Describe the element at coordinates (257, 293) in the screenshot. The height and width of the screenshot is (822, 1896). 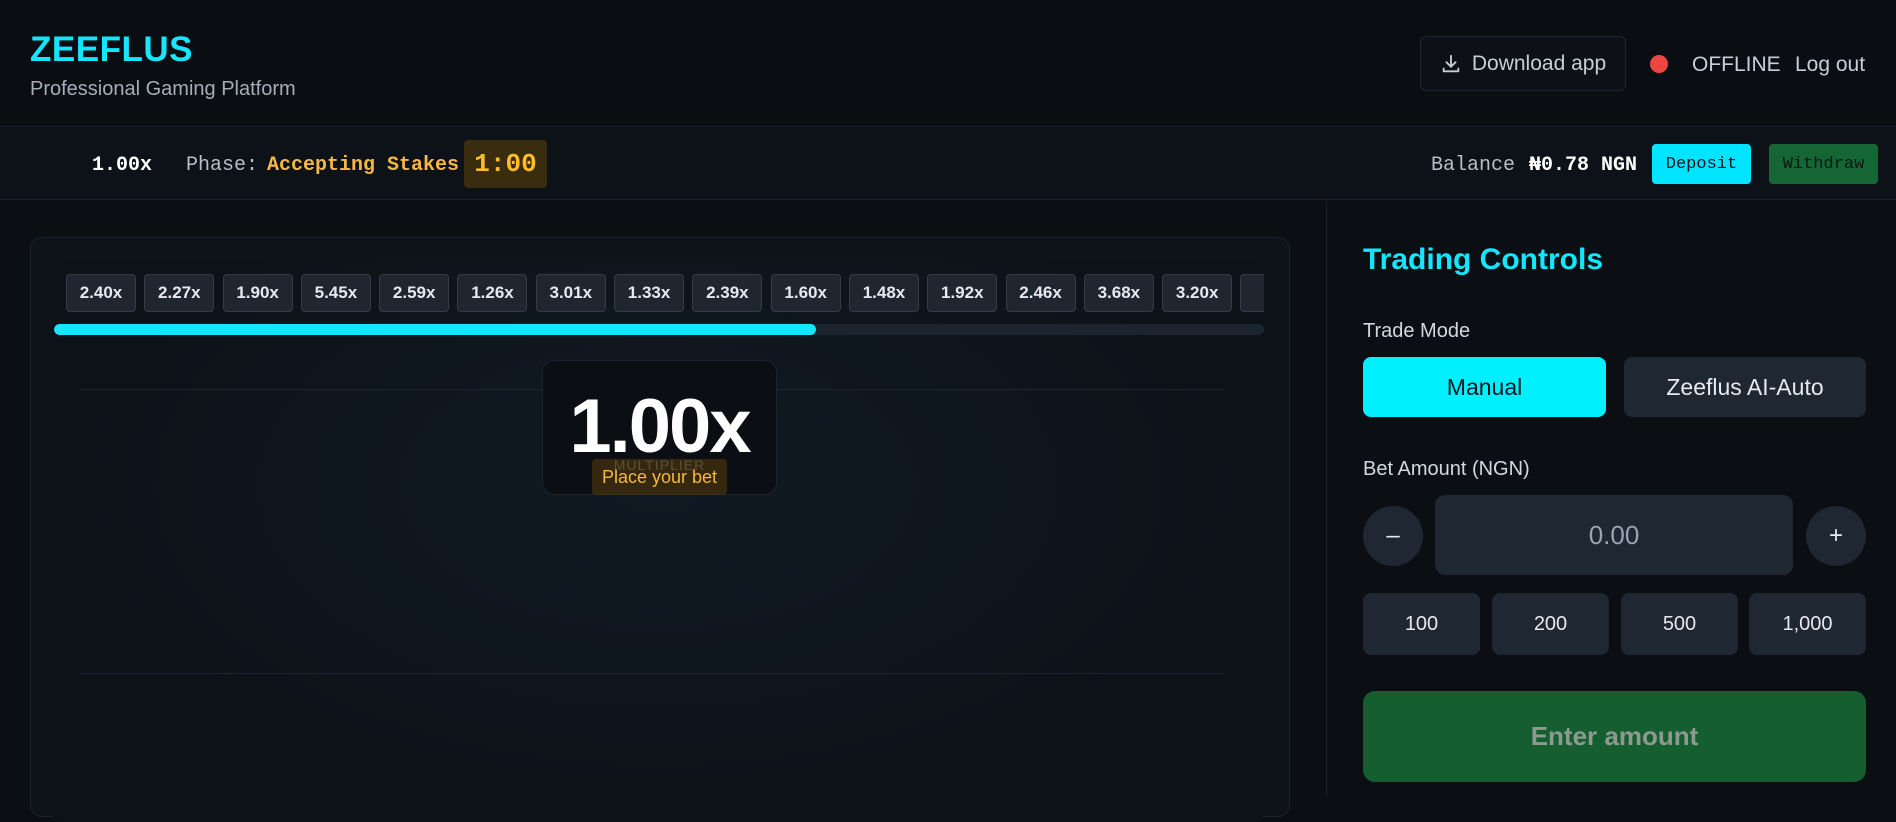
I see `history-chip: 1.90x` at that location.